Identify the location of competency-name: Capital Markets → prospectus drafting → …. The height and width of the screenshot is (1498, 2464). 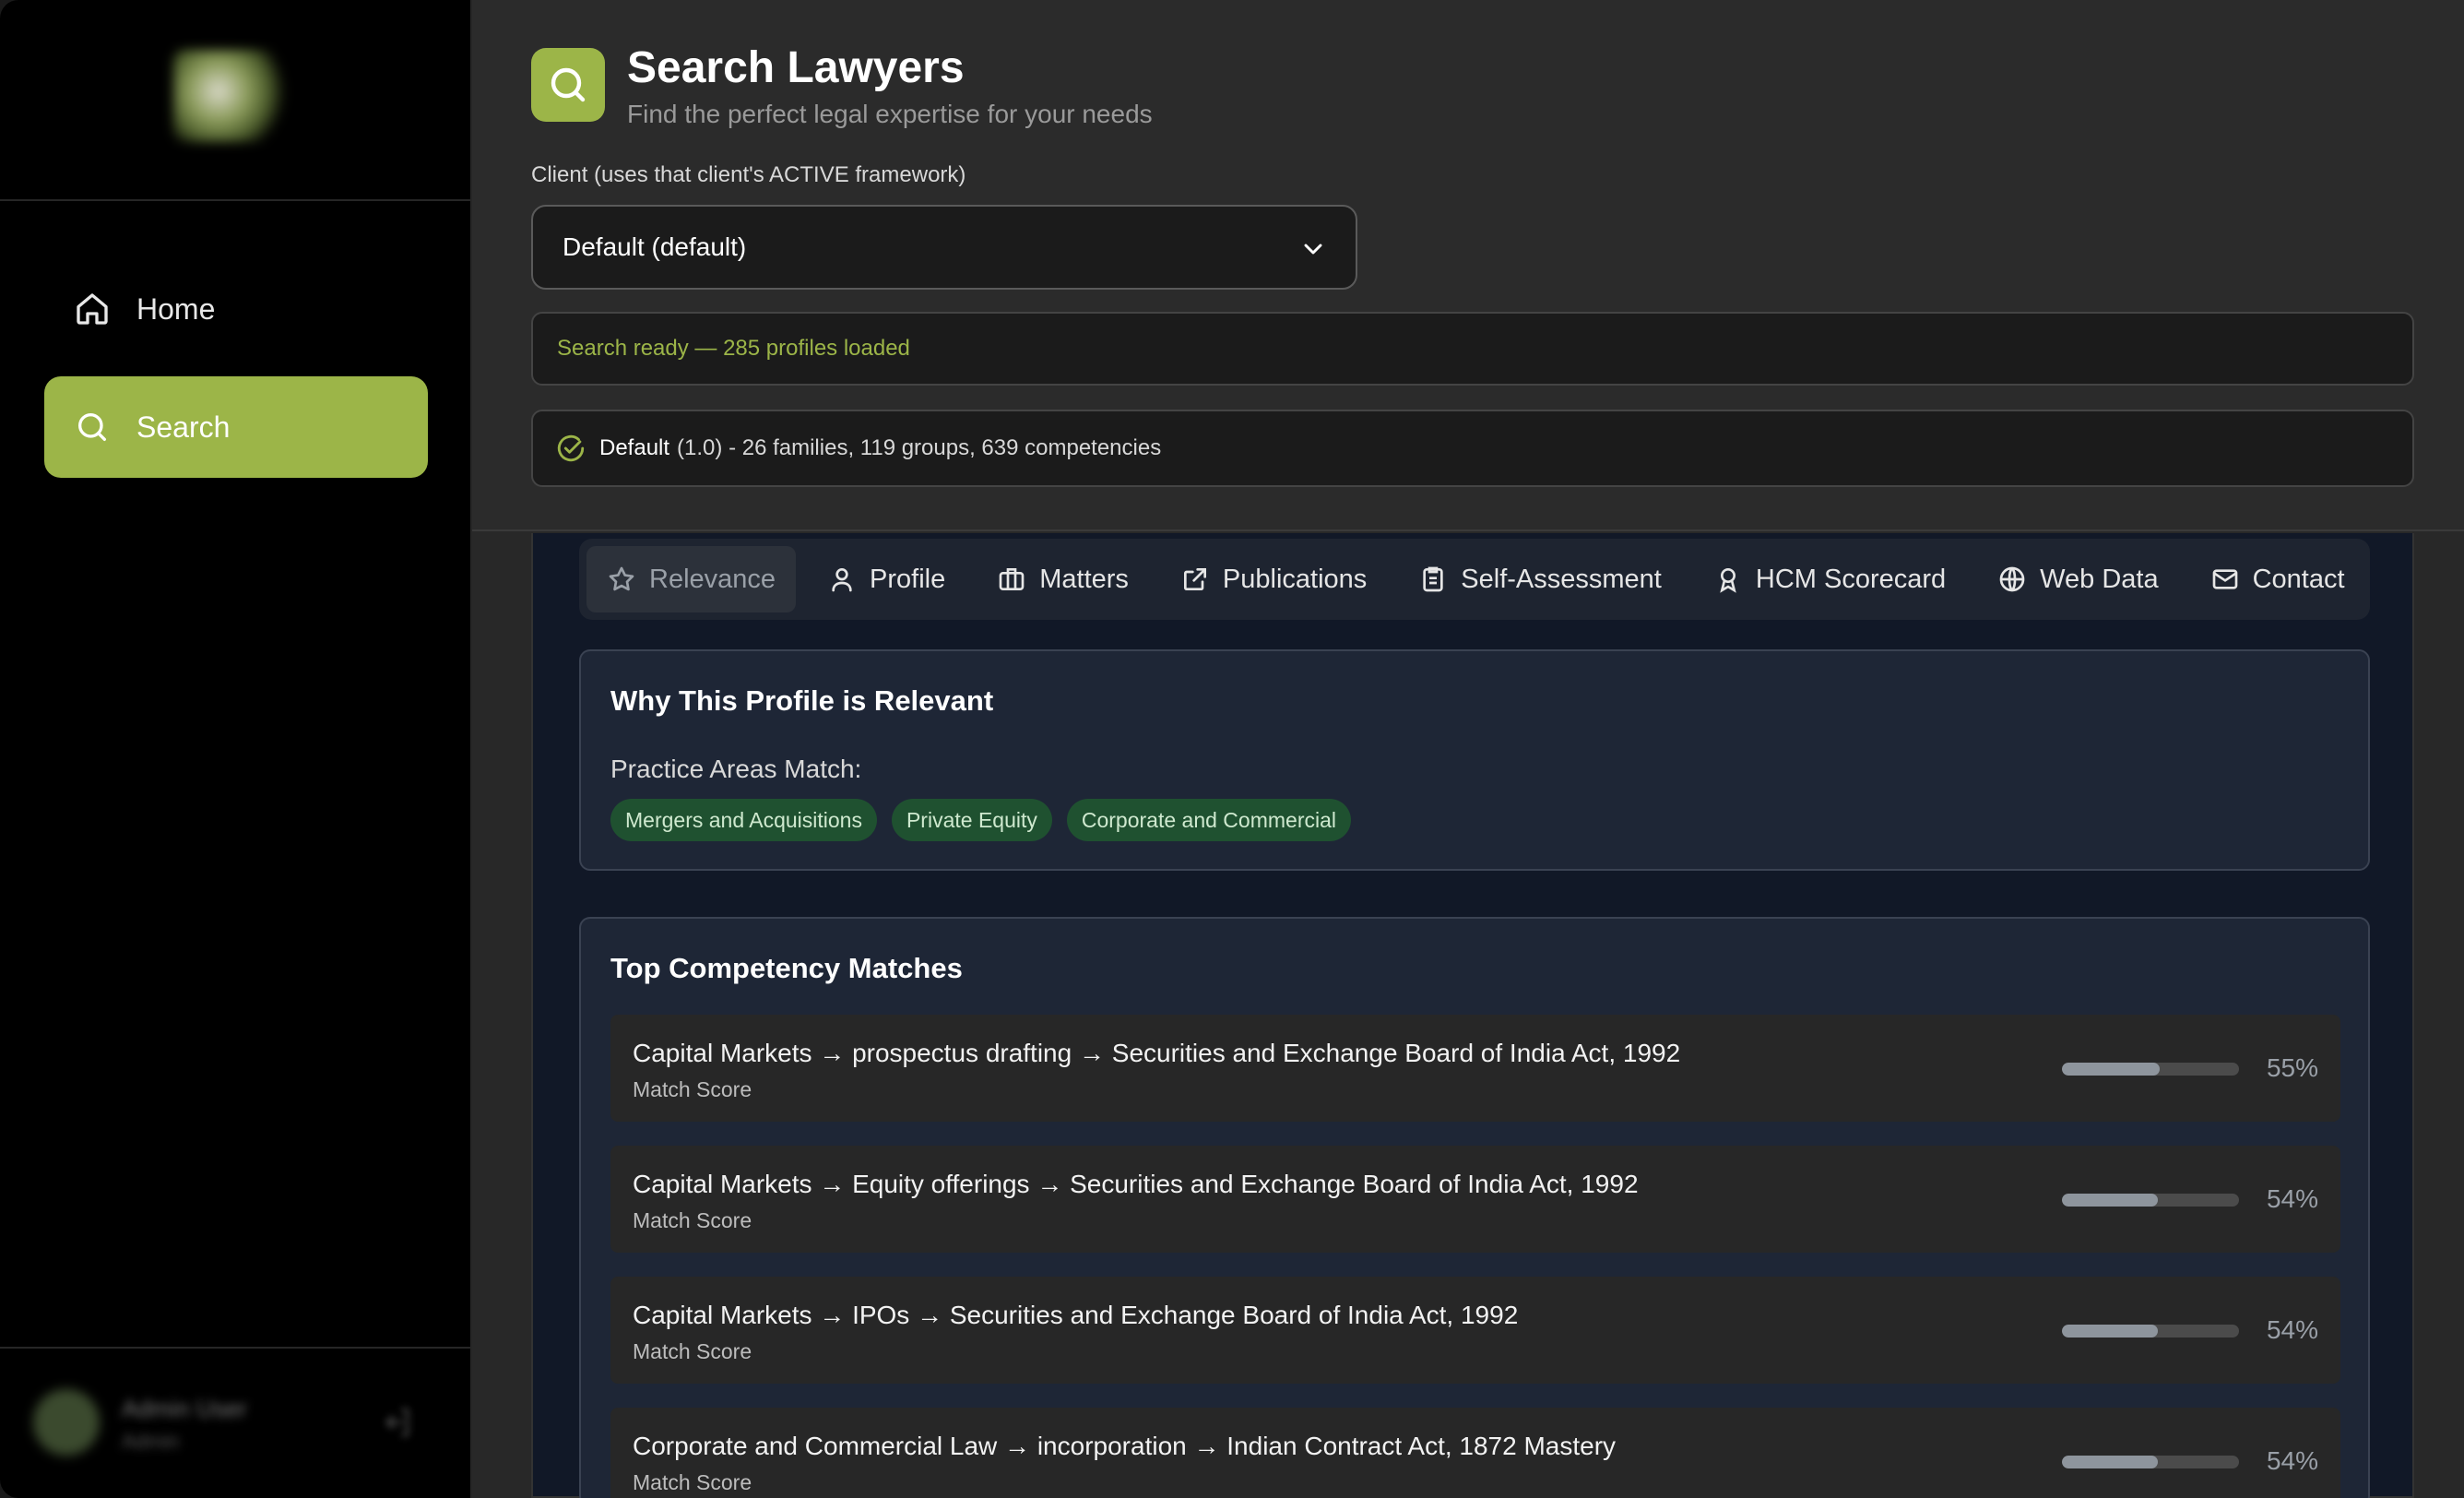
(1157, 1053).